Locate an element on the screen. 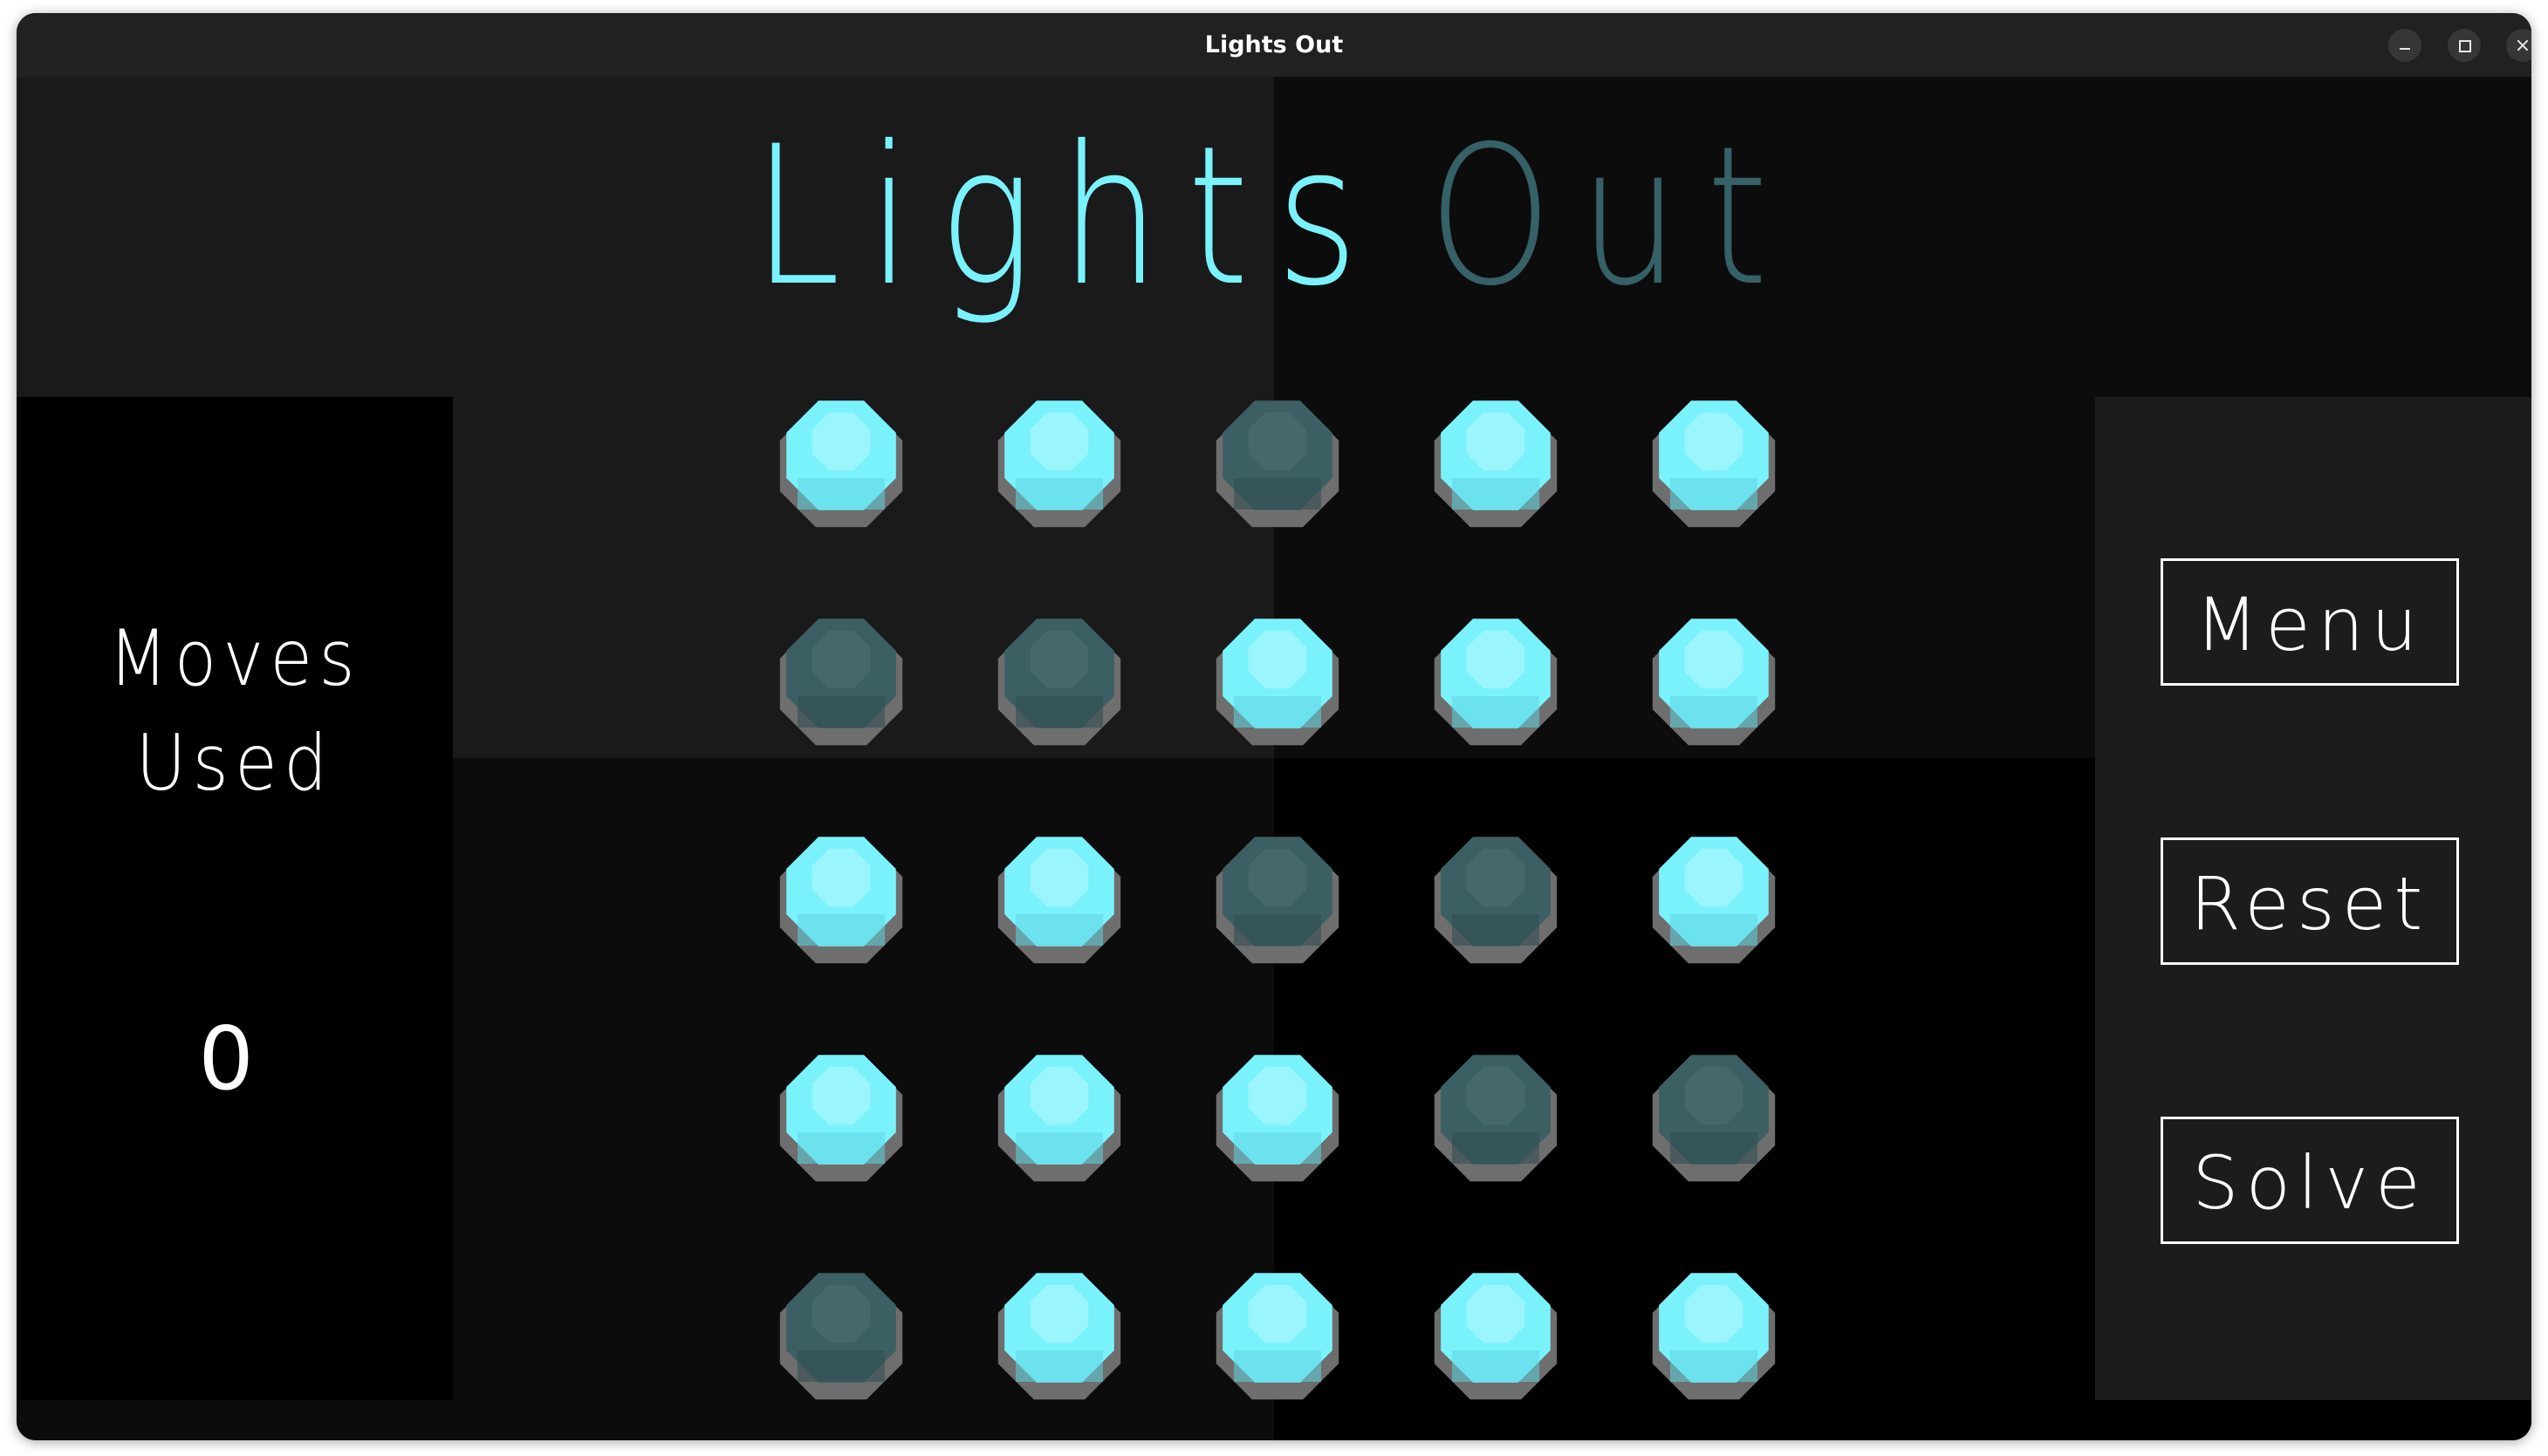 The image size is (2548, 1456). reset-button: Reset is located at coordinates (2310, 901).